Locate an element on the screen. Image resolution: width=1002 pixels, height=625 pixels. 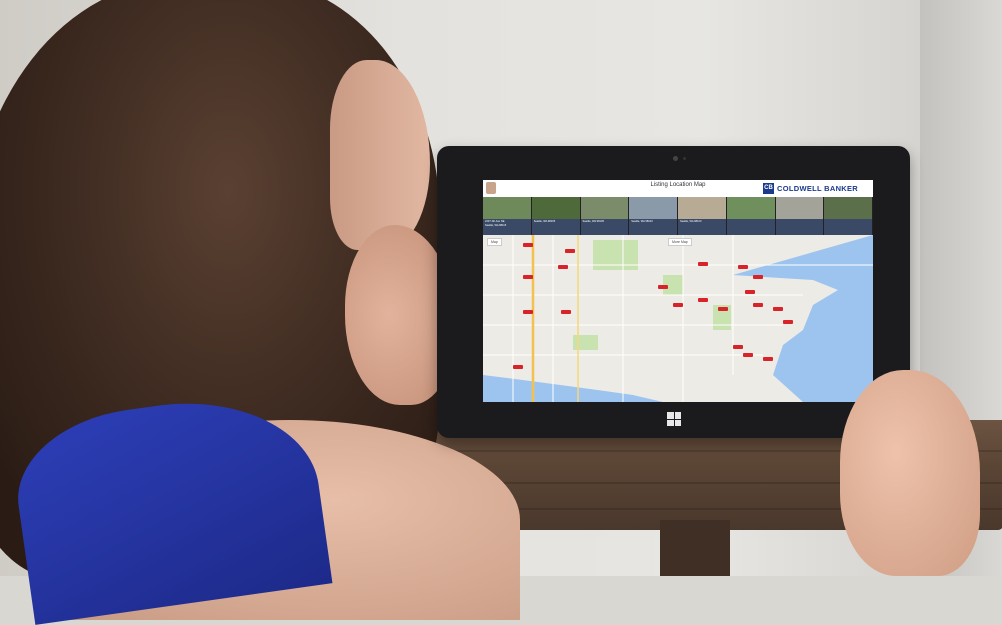
map-view: Map More Map is located at coordinates (678, 318).